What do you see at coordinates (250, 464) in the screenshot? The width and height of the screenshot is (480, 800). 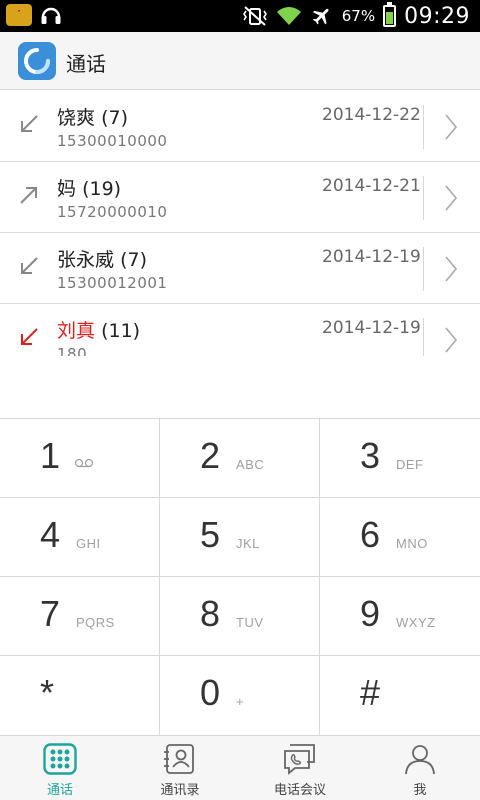 I see `key-letters: ABC` at bounding box center [250, 464].